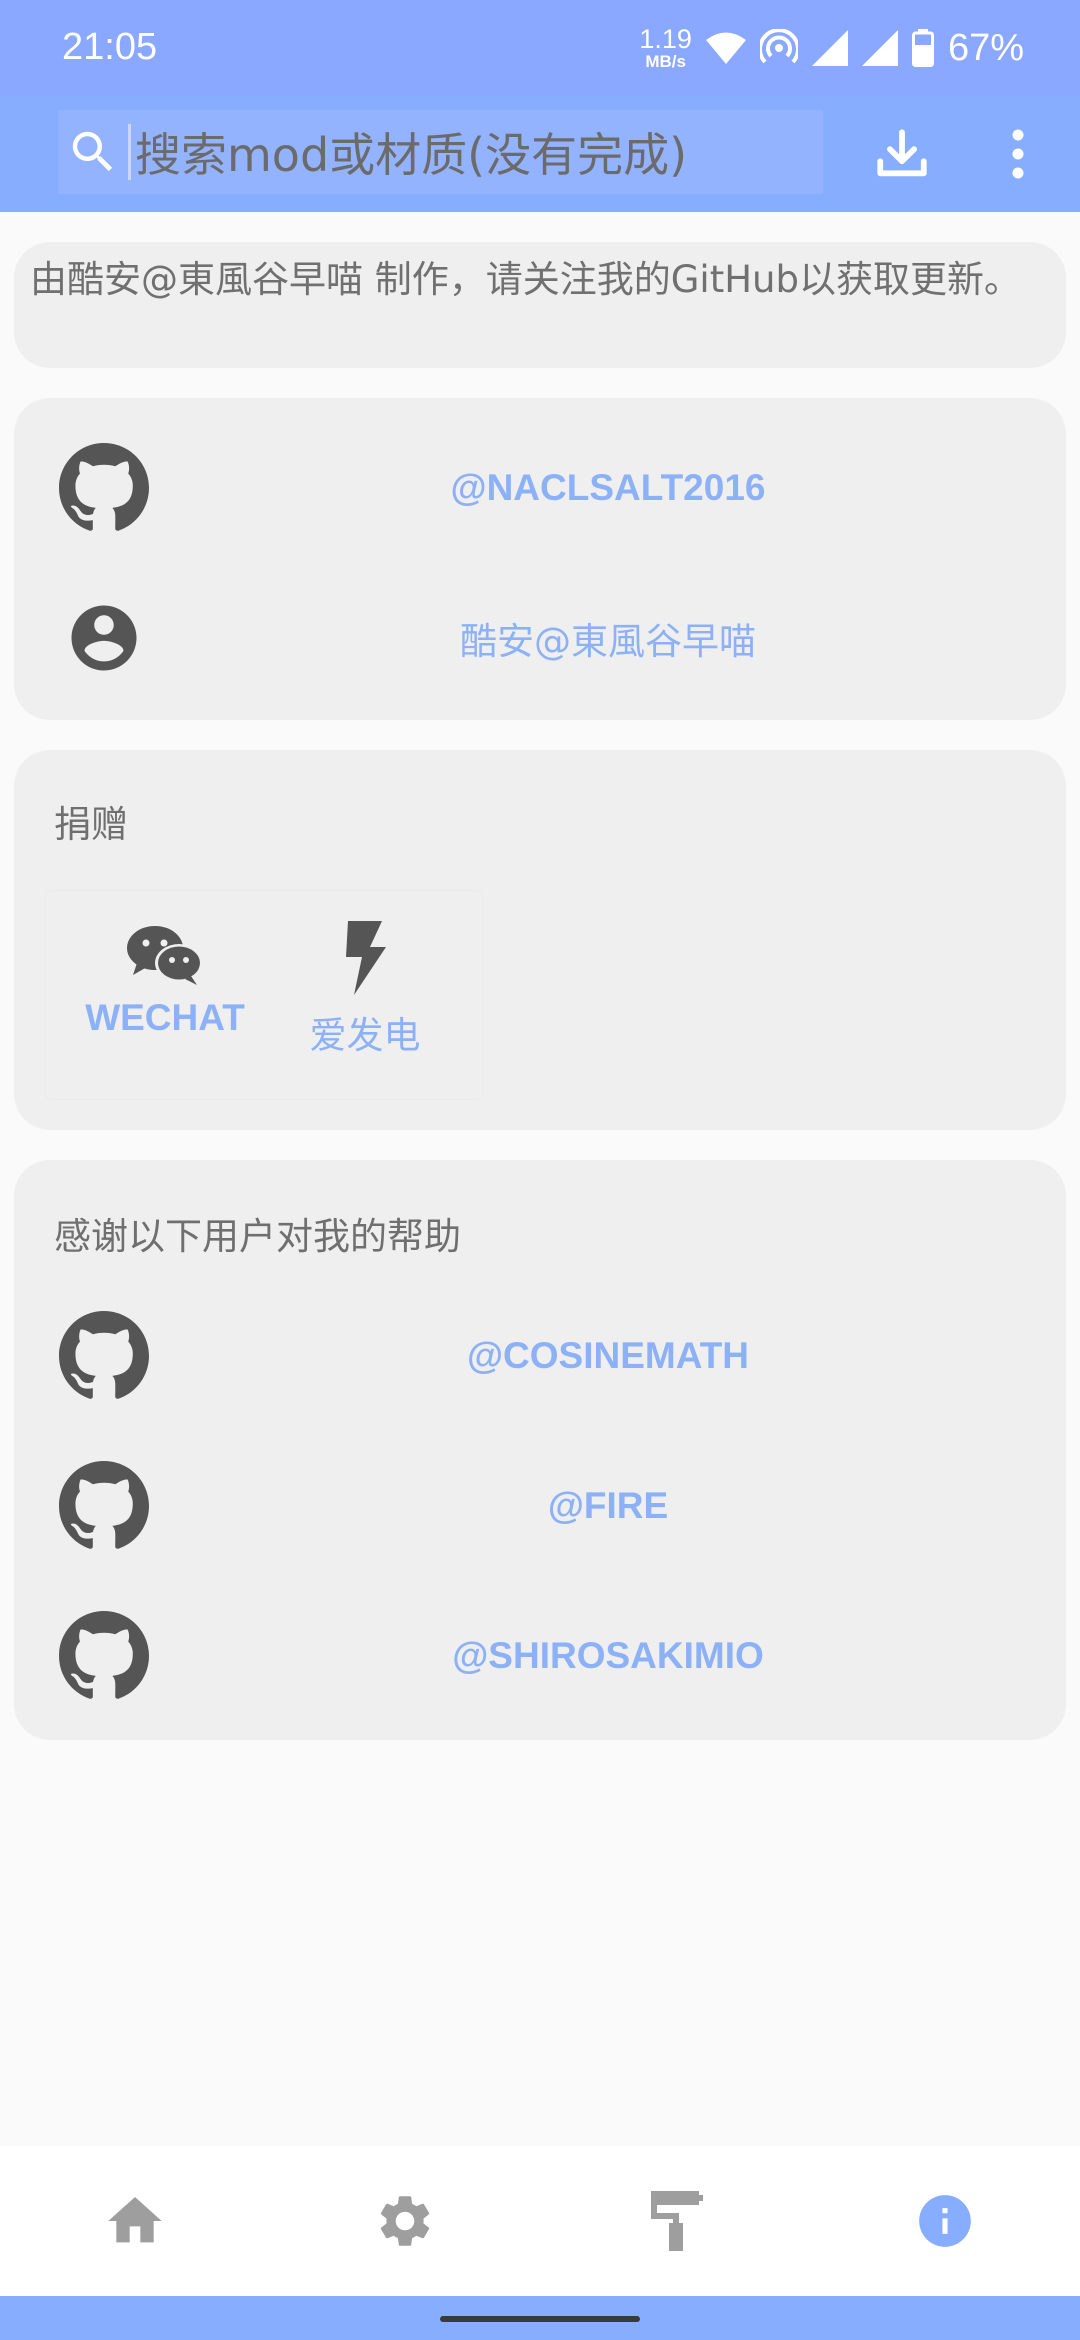 This screenshot has height=2340, width=1080. I want to click on home-icon, so click(135, 2220).